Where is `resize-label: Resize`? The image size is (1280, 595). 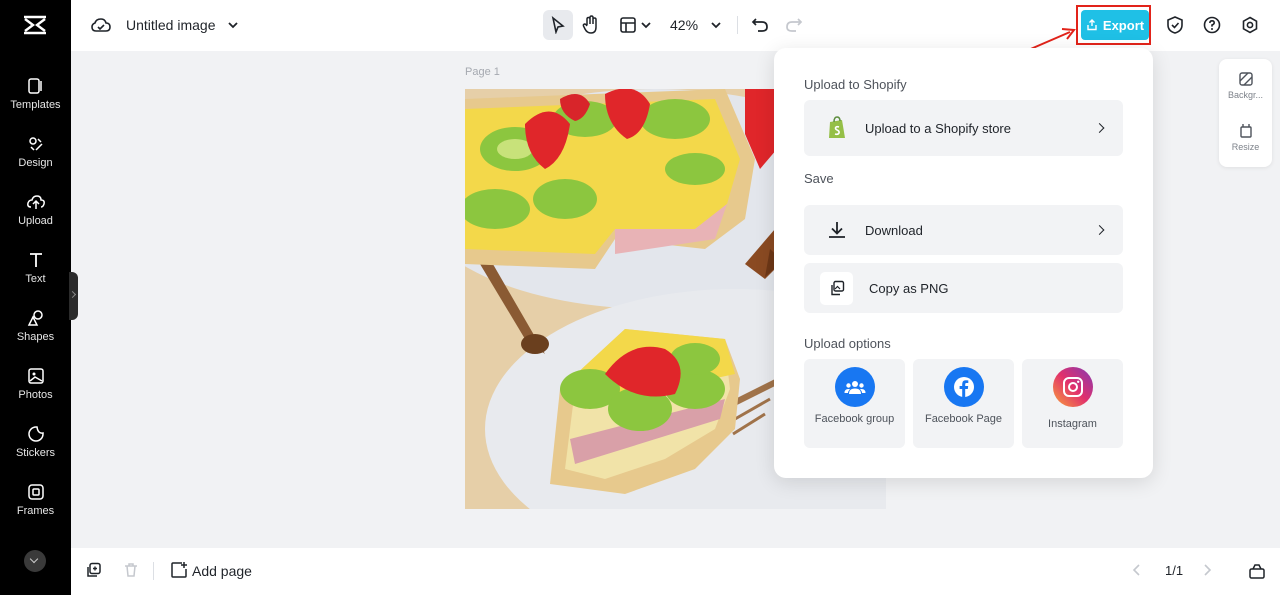 resize-label: Resize is located at coordinates (1245, 147).